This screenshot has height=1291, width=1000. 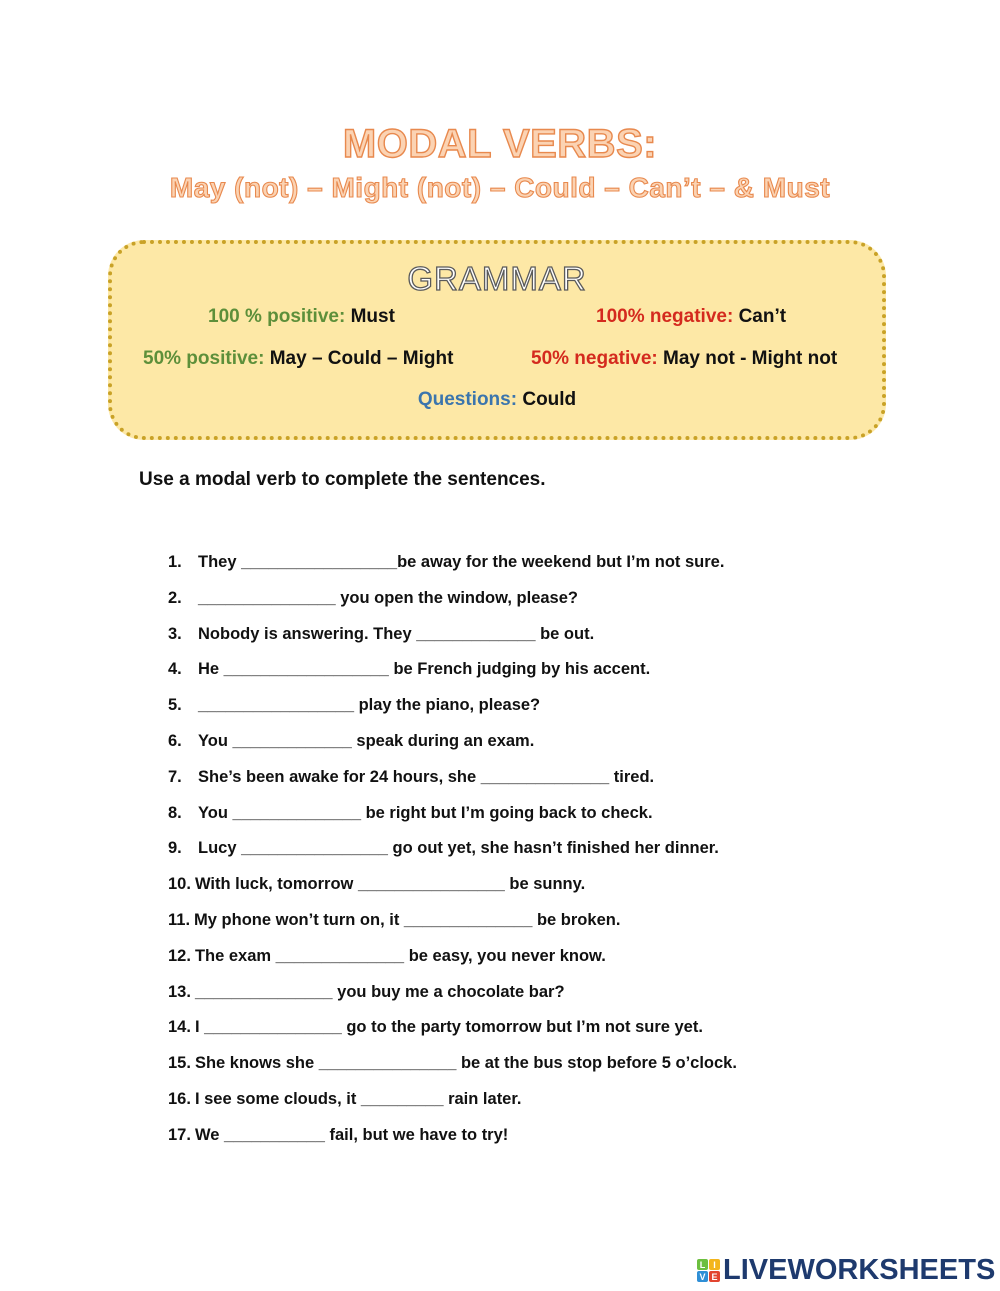 What do you see at coordinates (859, 1270) in the screenshot?
I see `logo-text: LIVEWORKSHEETS` at bounding box center [859, 1270].